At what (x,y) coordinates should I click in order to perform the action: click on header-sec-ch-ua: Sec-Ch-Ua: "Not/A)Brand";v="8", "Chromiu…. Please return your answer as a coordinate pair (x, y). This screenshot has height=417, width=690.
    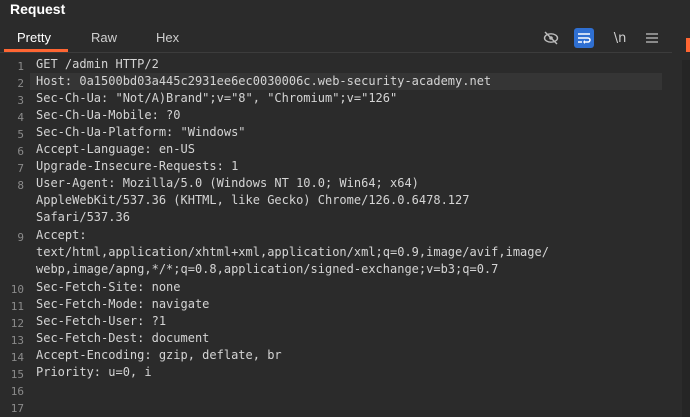
    Looking at the image, I should click on (217, 98).